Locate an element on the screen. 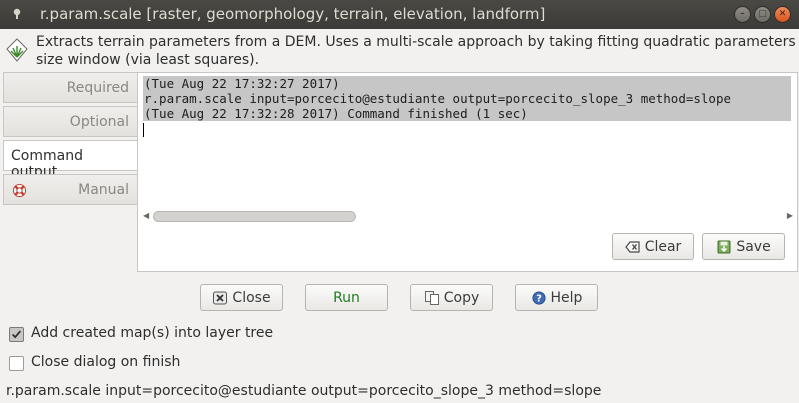 This screenshot has height=403, width=799. add-to-layer-tree-label: Add created map(s) into layer tree is located at coordinates (152, 333).